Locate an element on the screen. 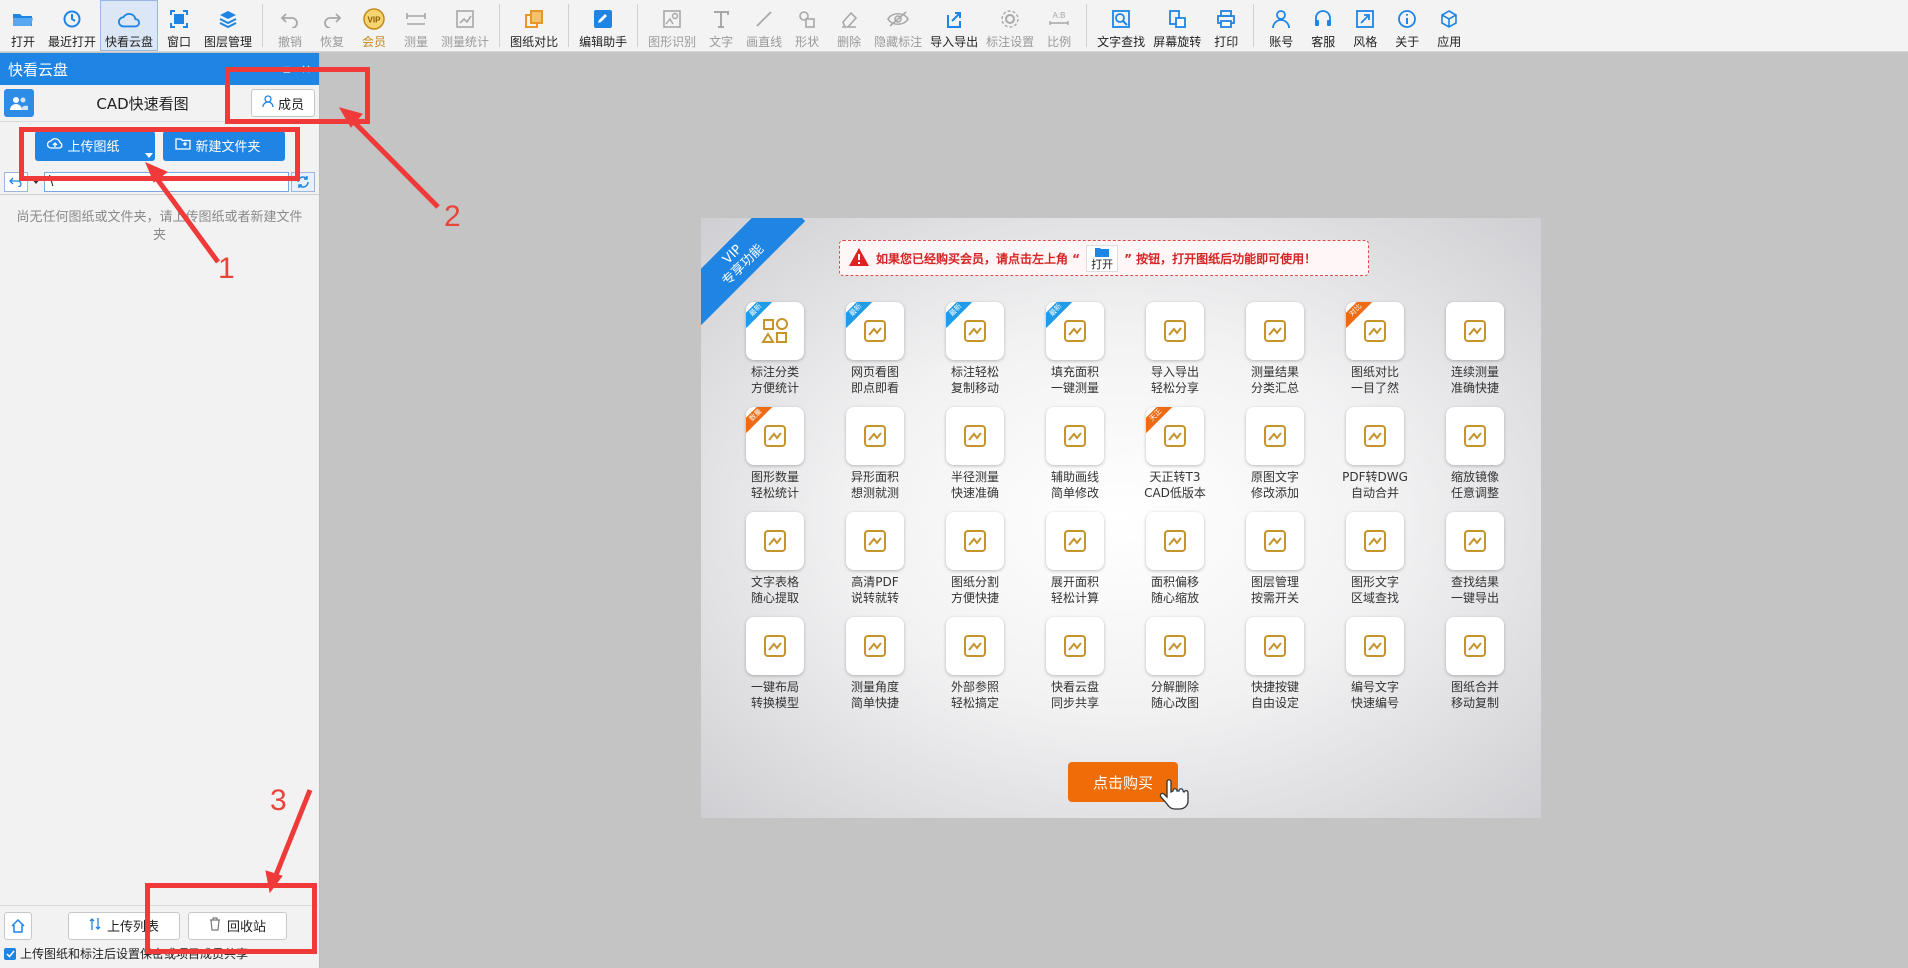 The image size is (1908, 968). feature-item: 测量结果 分类汇总 is located at coordinates (1275, 349).